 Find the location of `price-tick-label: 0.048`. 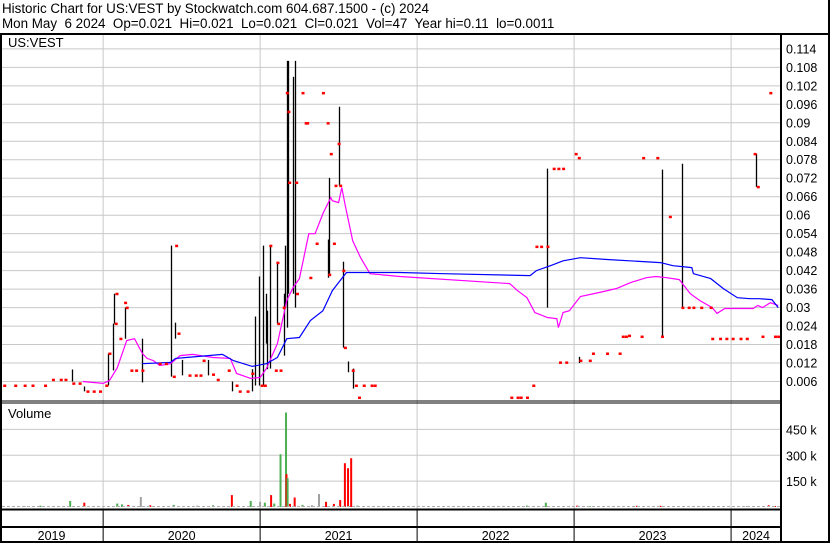

price-tick-label: 0.048 is located at coordinates (801, 253).